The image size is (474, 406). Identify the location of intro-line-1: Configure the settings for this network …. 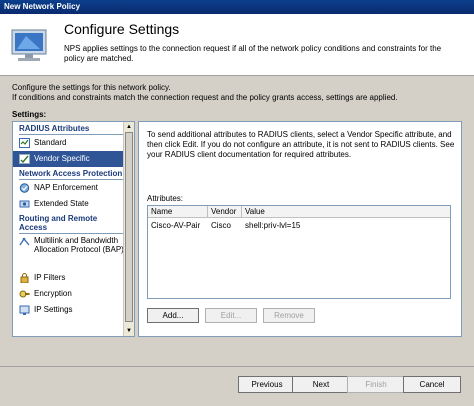
(91, 87).